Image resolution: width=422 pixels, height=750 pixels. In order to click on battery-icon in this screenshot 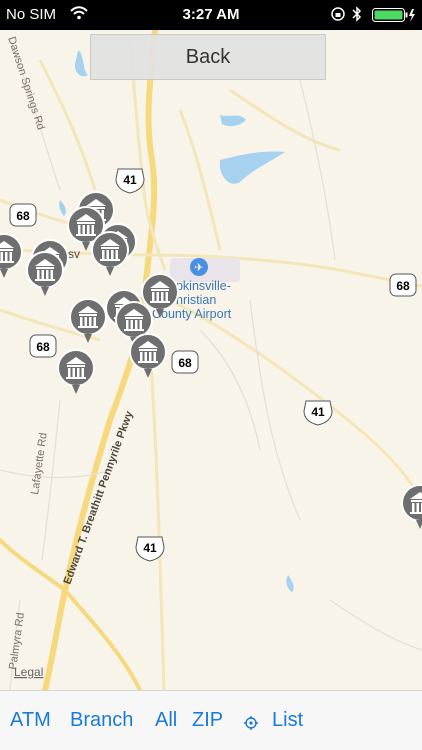, I will do `click(394, 17)`.